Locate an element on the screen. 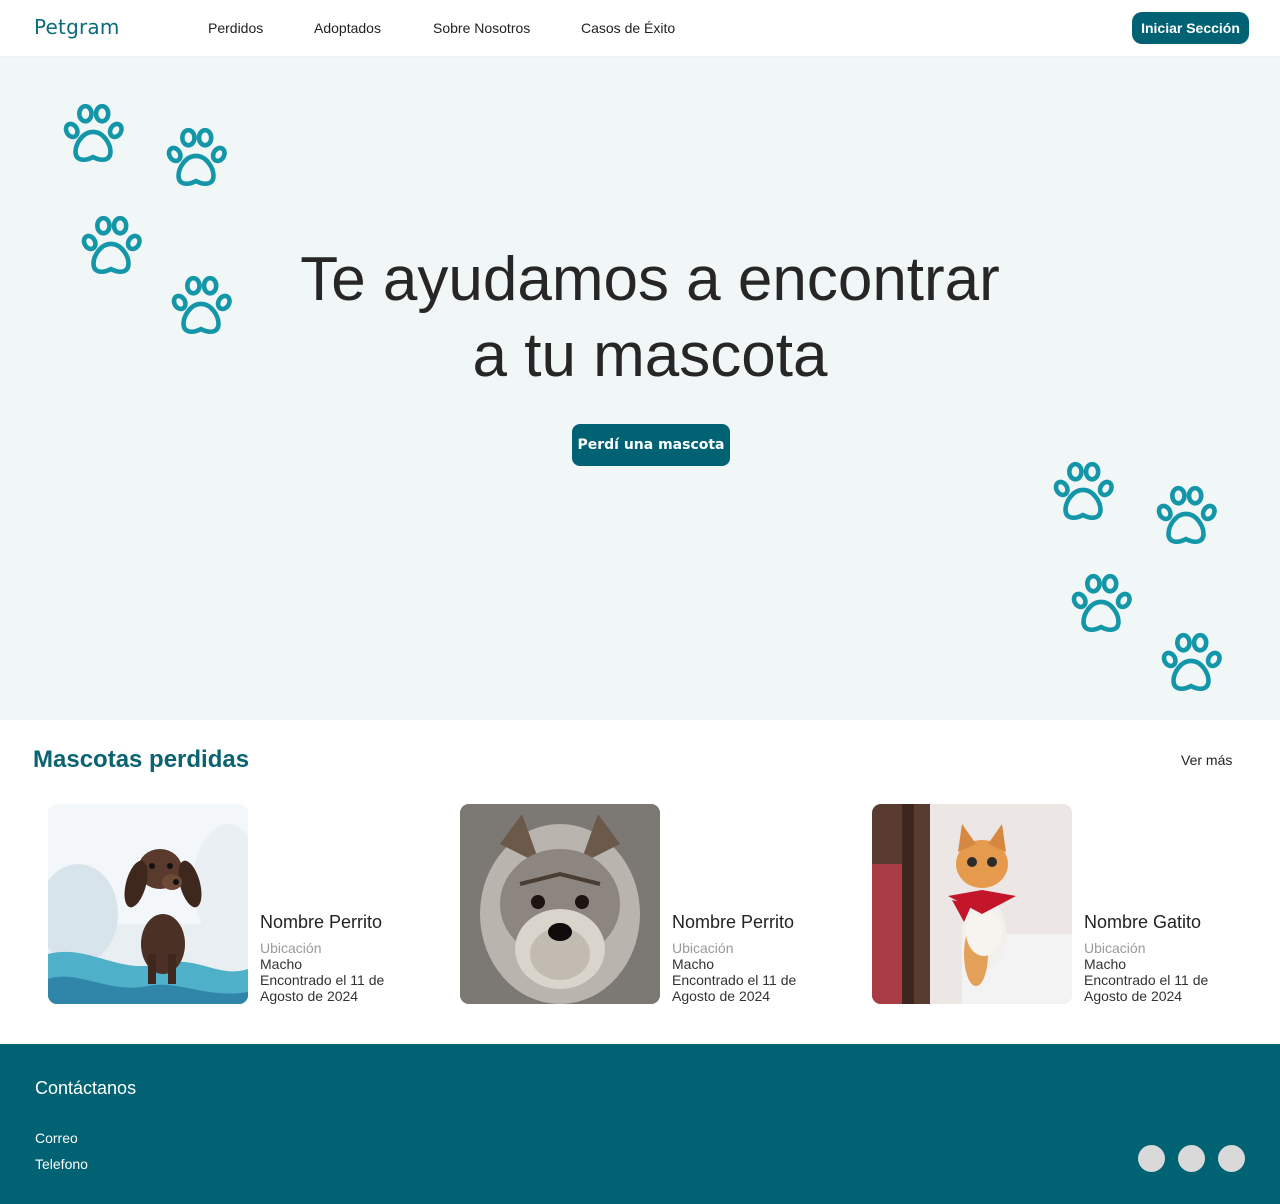  section-title-lost-pets: Mascotas perdidas is located at coordinates (141, 759).